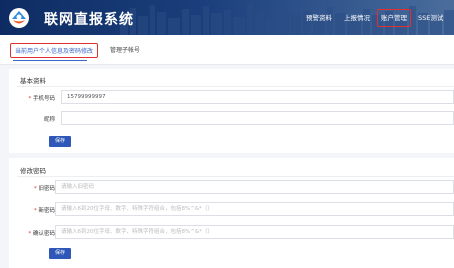 The image size is (454, 268). What do you see at coordinates (33, 171) in the screenshot?
I see `change-password-title: 修改密码` at bounding box center [33, 171].